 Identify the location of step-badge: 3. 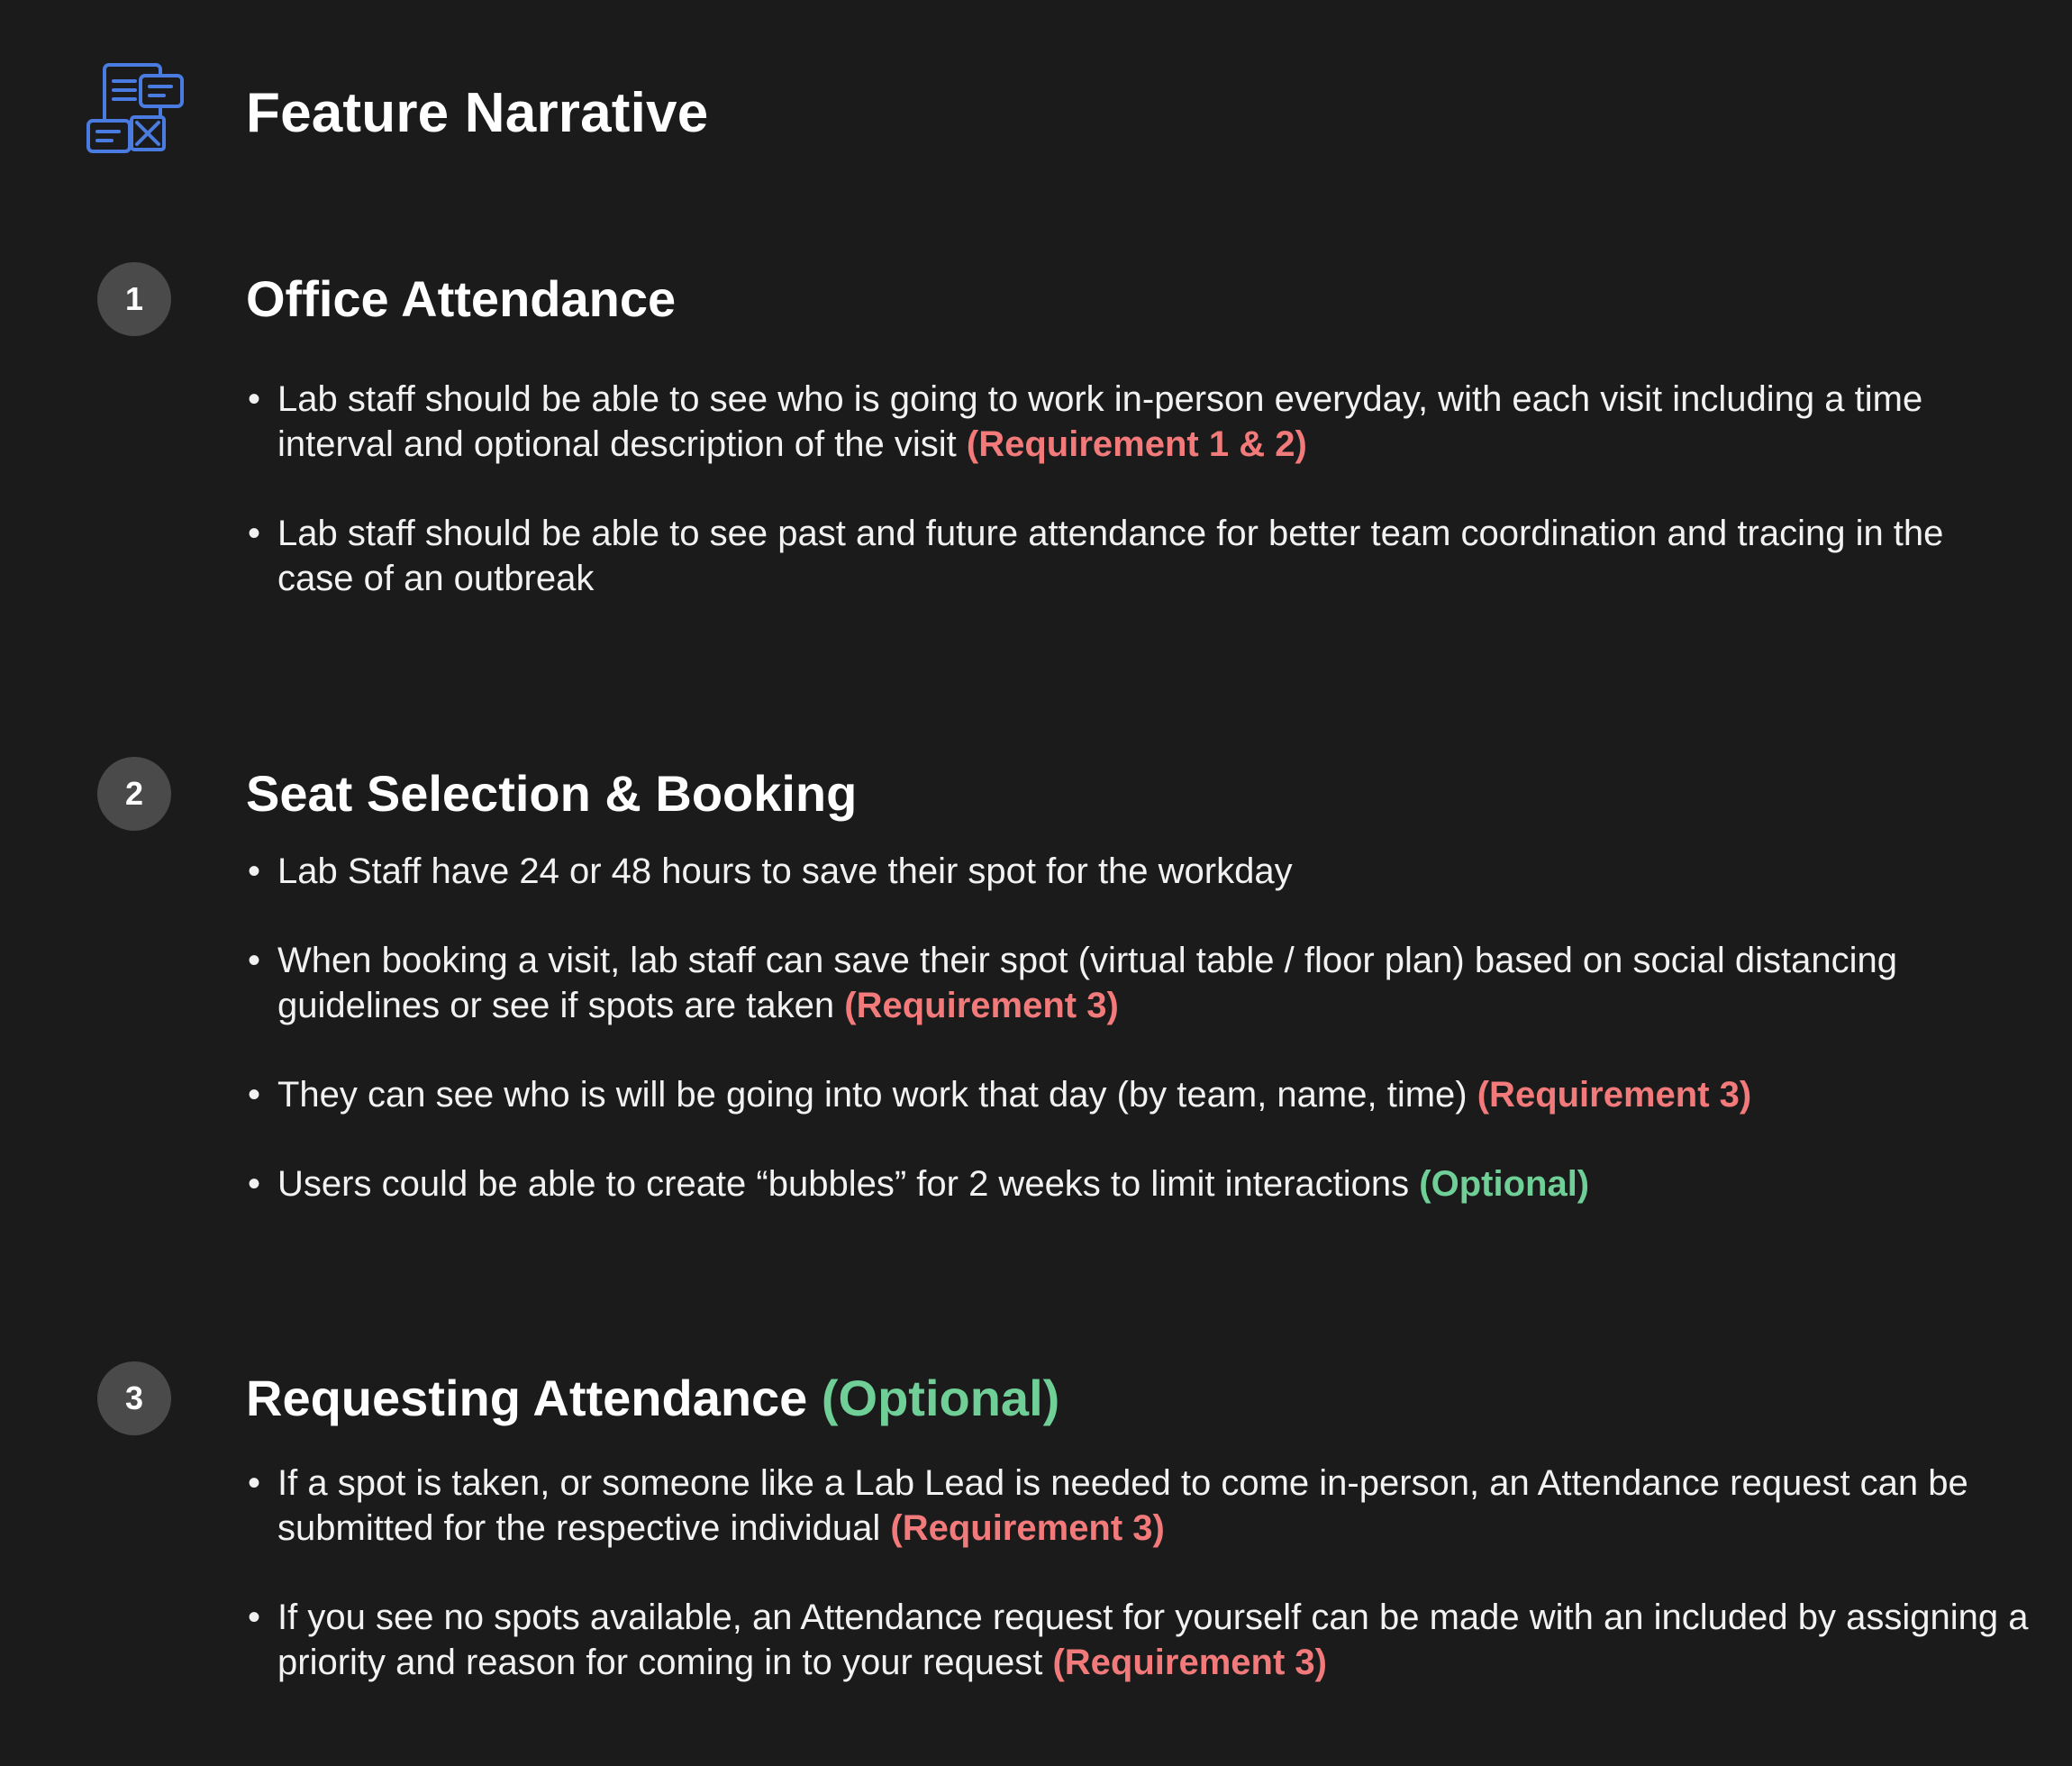
(134, 1398).